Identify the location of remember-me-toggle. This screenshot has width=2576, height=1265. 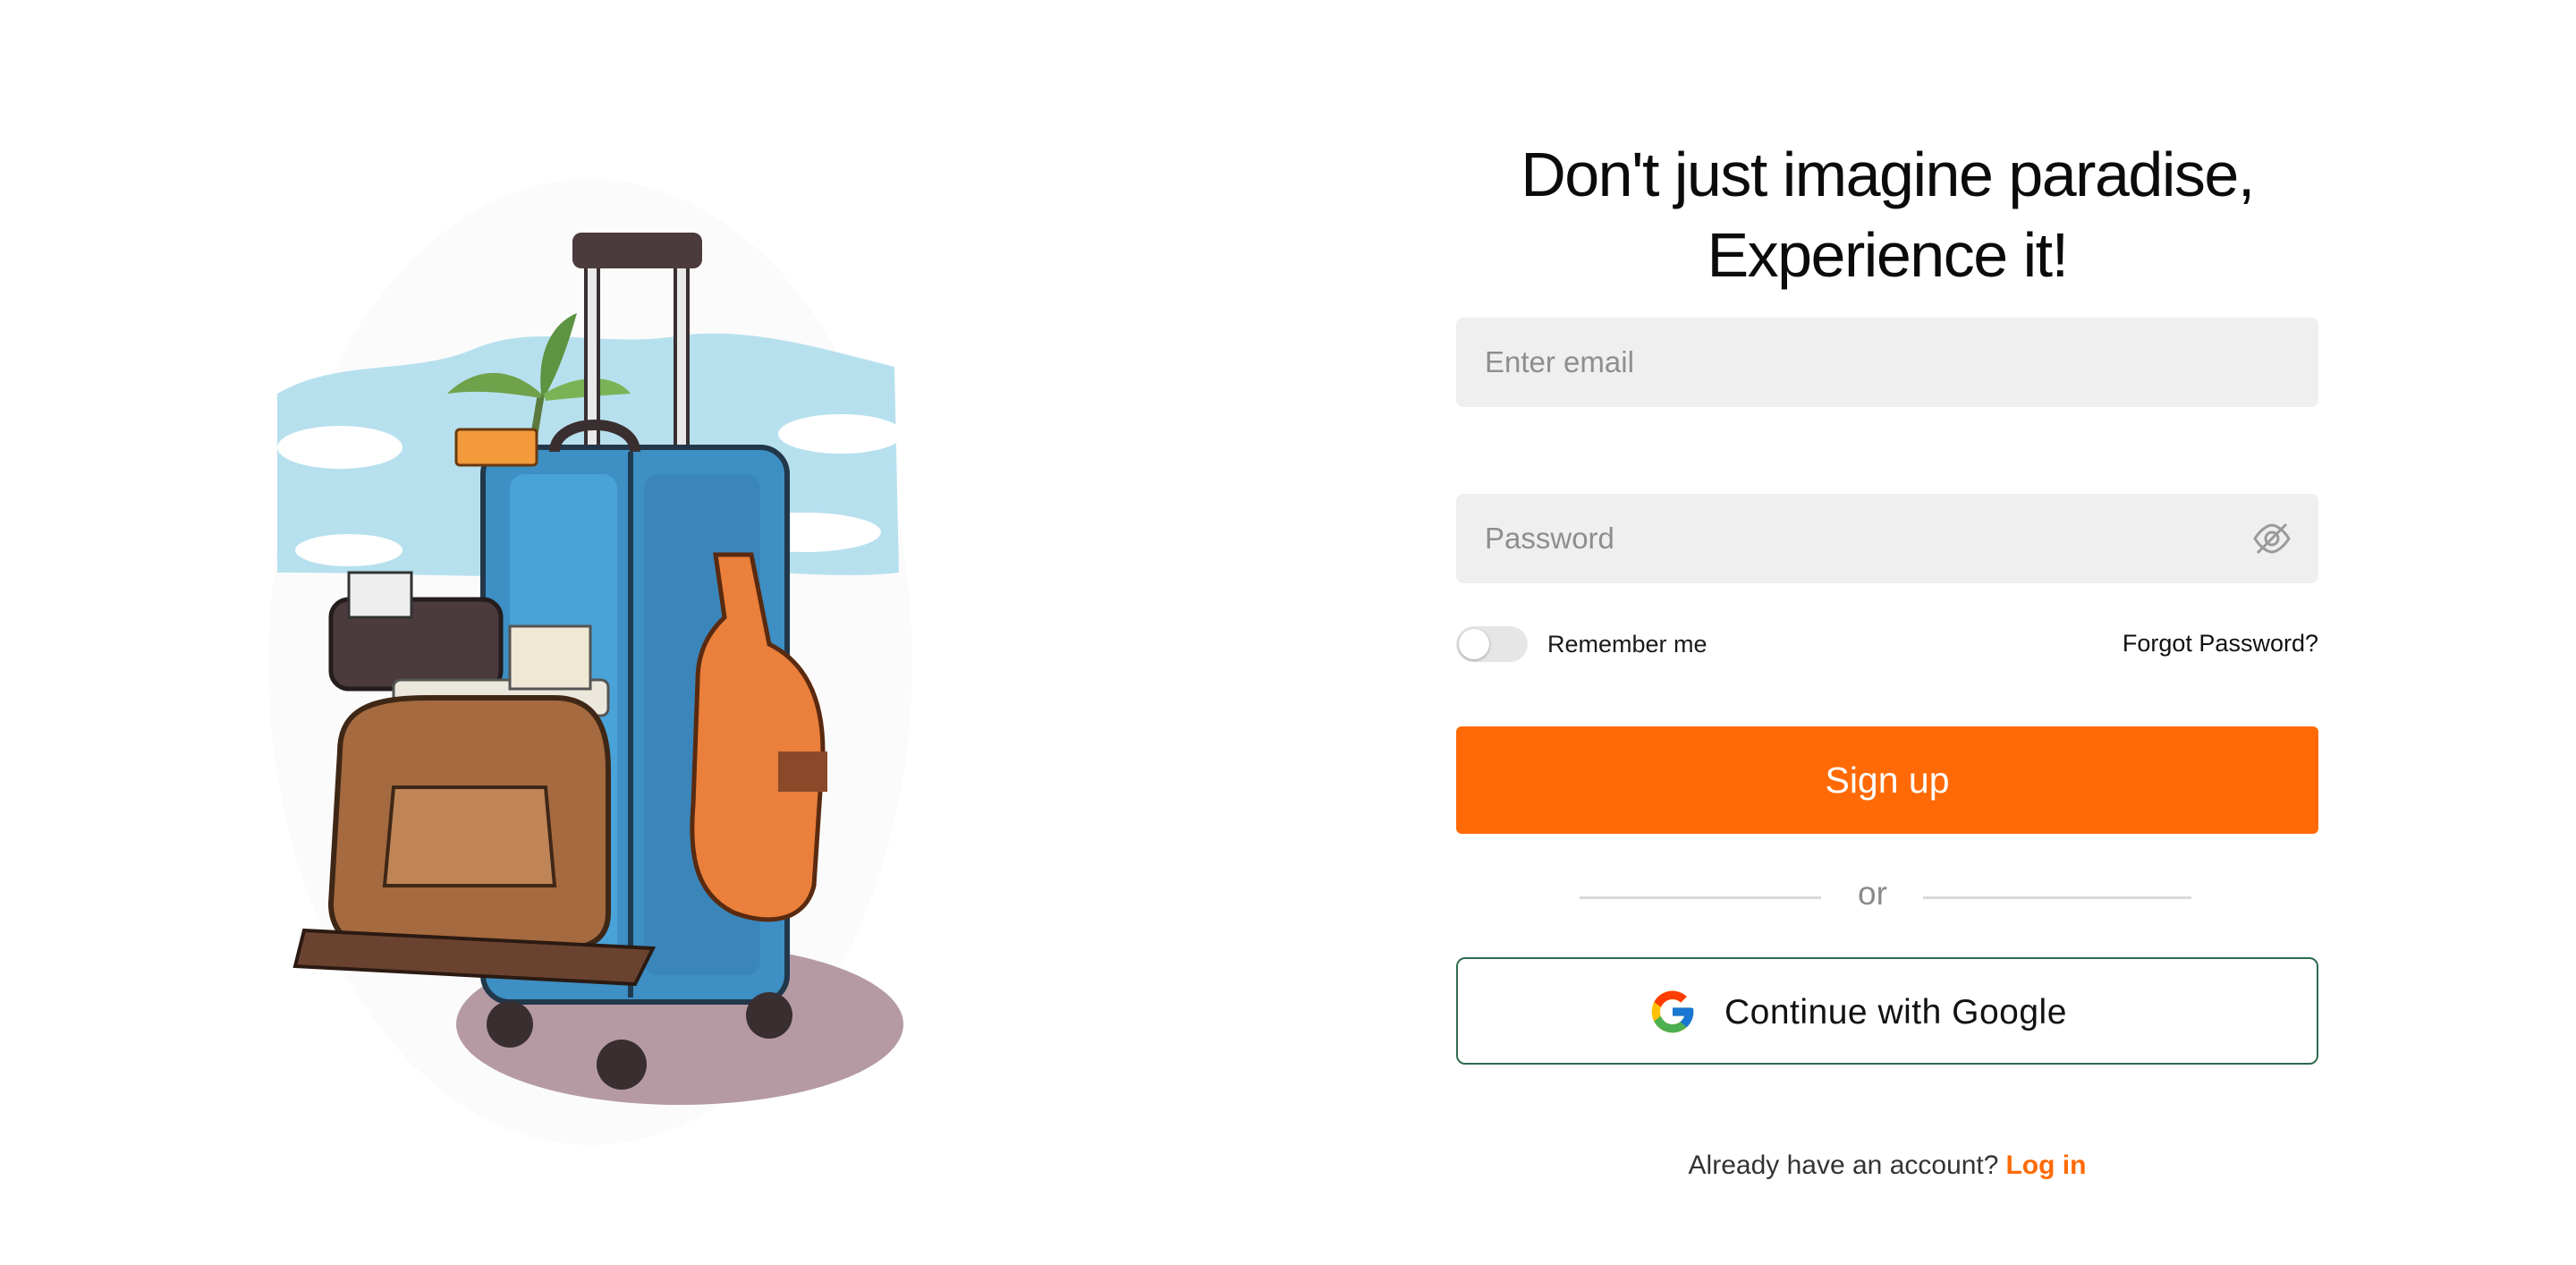
(1492, 644).